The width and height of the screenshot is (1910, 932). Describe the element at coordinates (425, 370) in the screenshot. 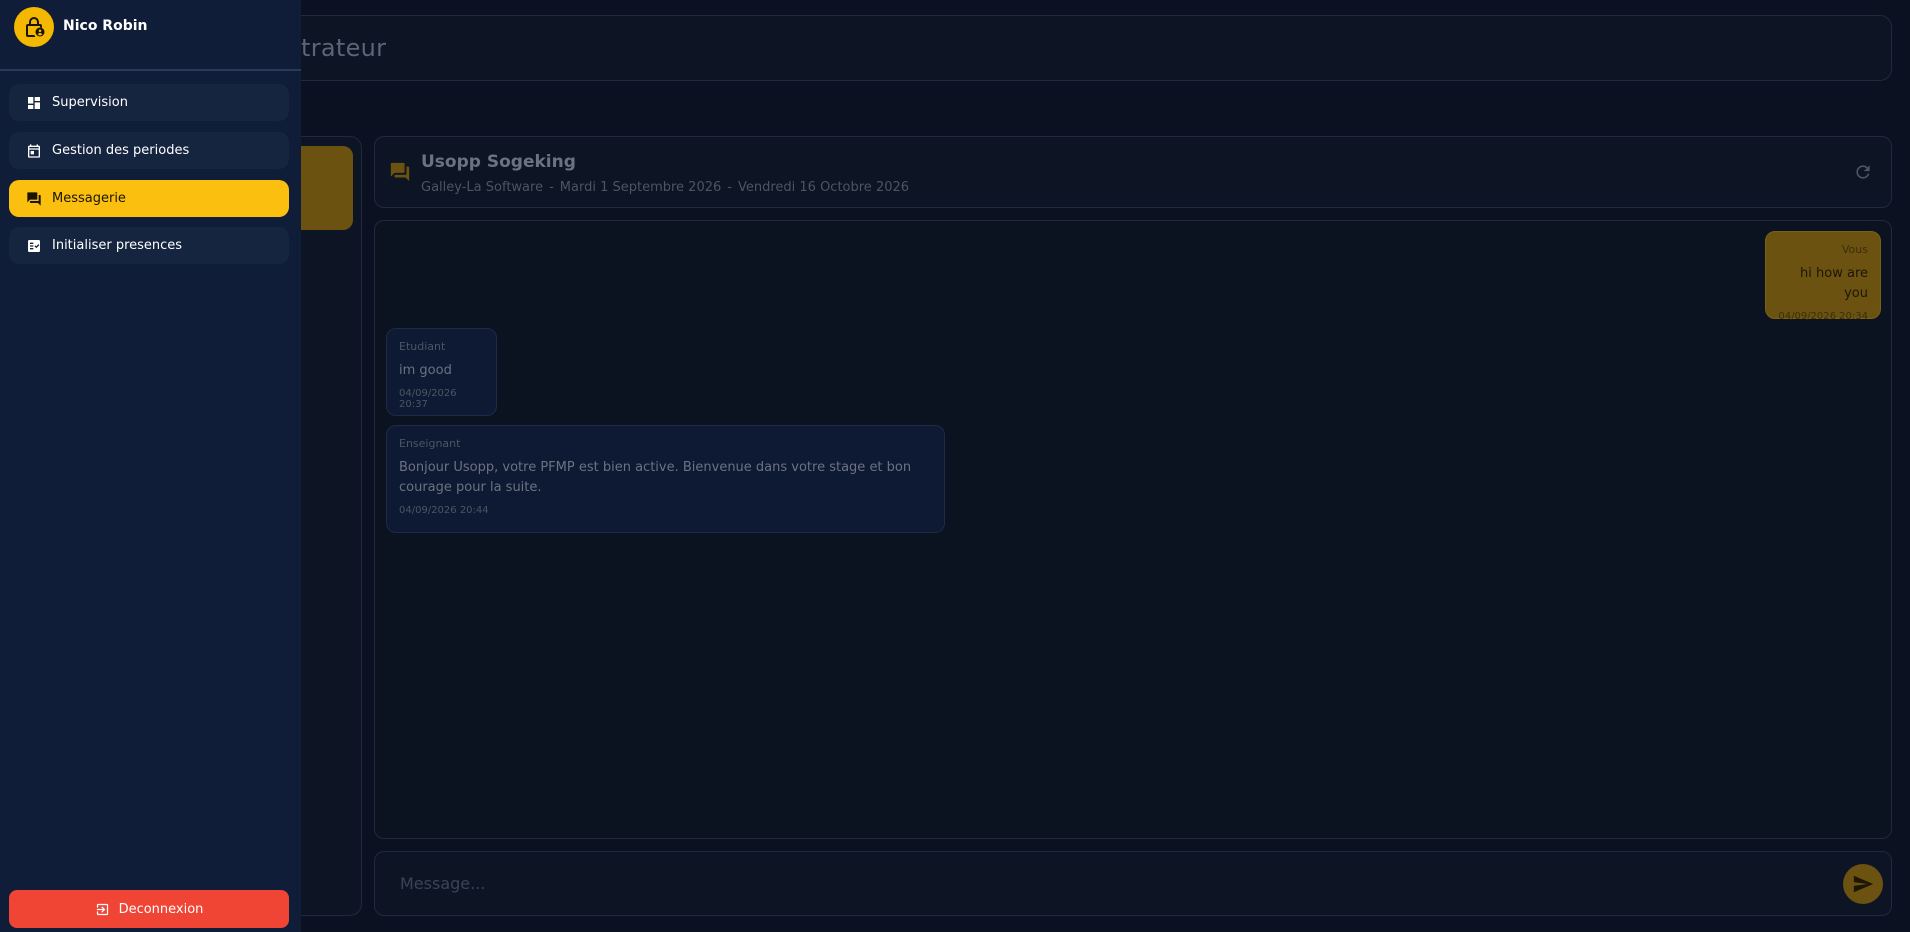

I see `message-text: im good` at that location.